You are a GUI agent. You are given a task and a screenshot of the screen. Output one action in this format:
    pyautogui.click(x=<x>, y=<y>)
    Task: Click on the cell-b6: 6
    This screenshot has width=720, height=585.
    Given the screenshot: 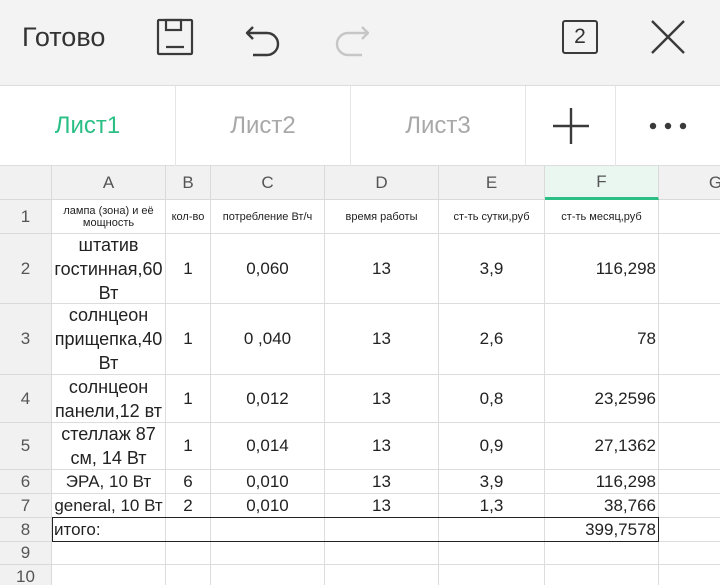 What is the action you would take?
    pyautogui.click(x=188, y=482)
    